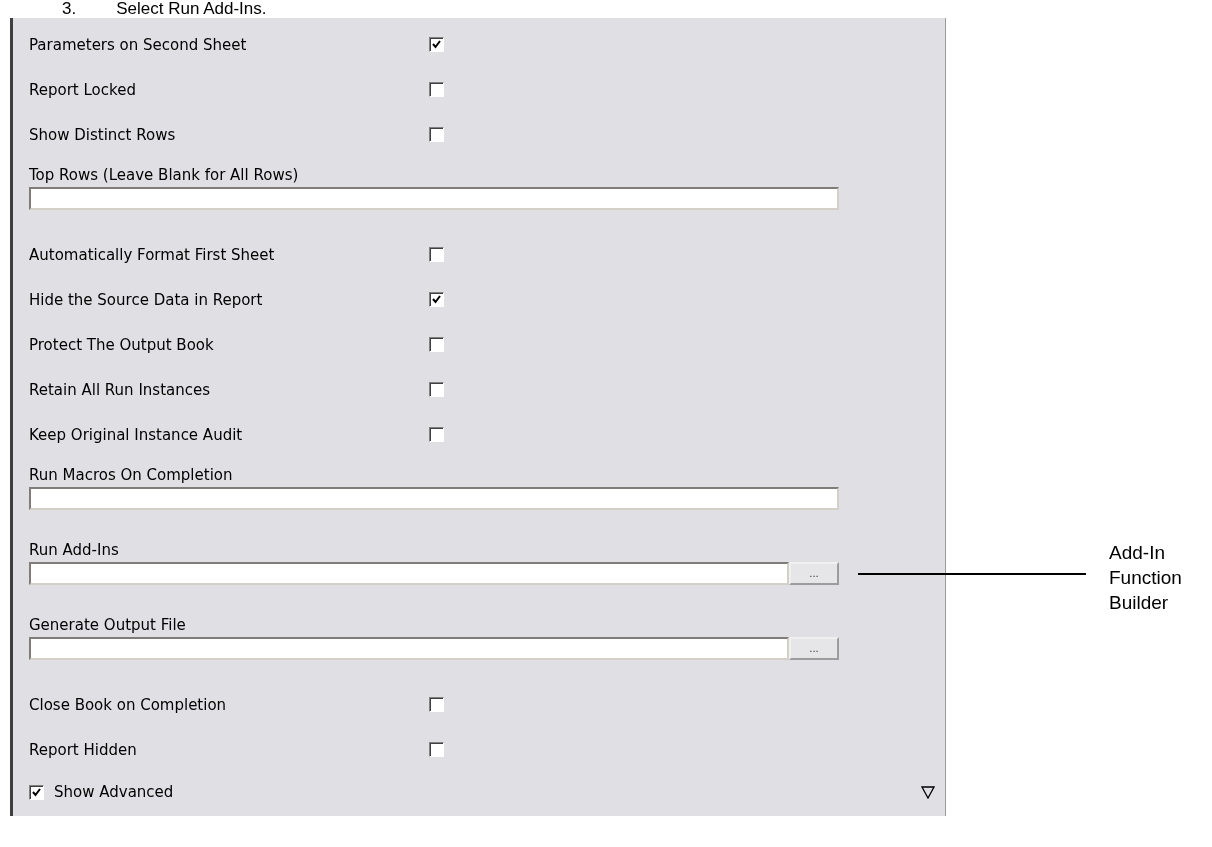 Image resolution: width=1212 pixels, height=847 pixels. Describe the element at coordinates (191, 9) in the screenshot. I see `instruction-text: Select Run Add-Ins.` at that location.